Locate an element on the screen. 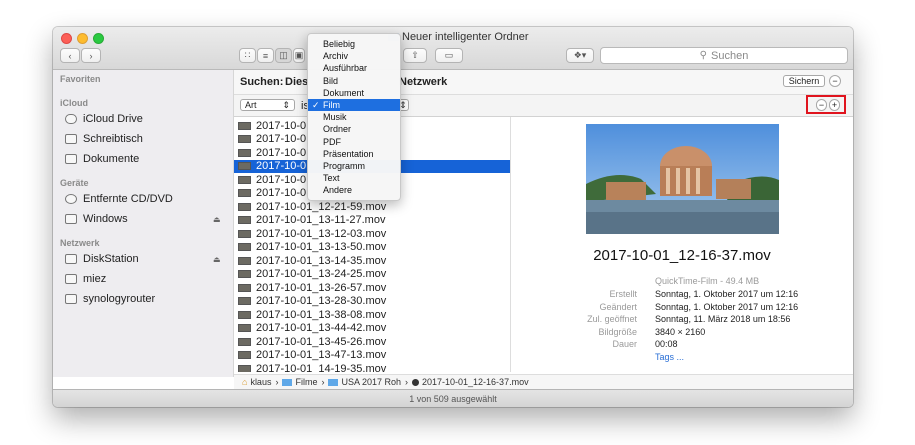 Image resolution: width=915 pixels, height=445 pixels. file-row: 2017-10-01_12-21-59.mov is located at coordinates (372, 206).